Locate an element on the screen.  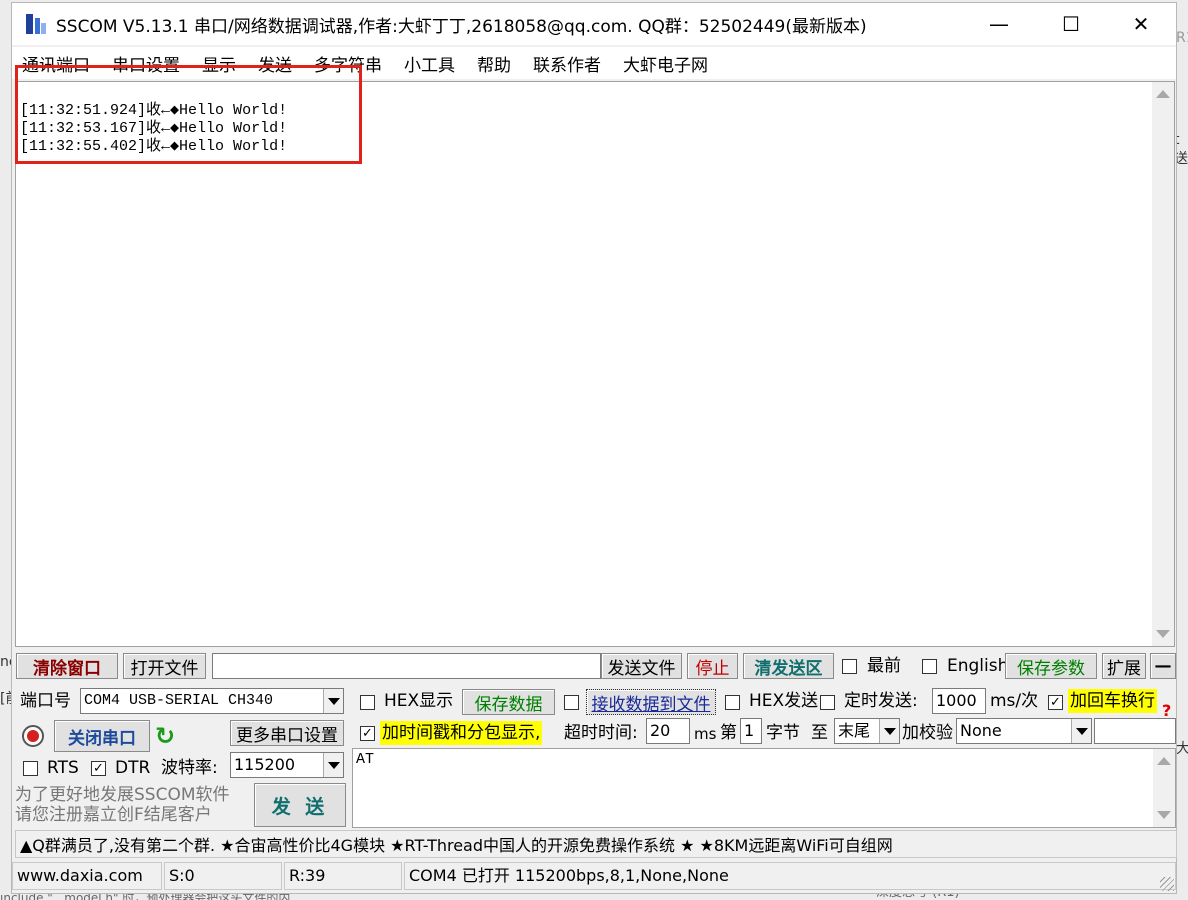
recv-to-file-checkbox is located at coordinates (571, 702).